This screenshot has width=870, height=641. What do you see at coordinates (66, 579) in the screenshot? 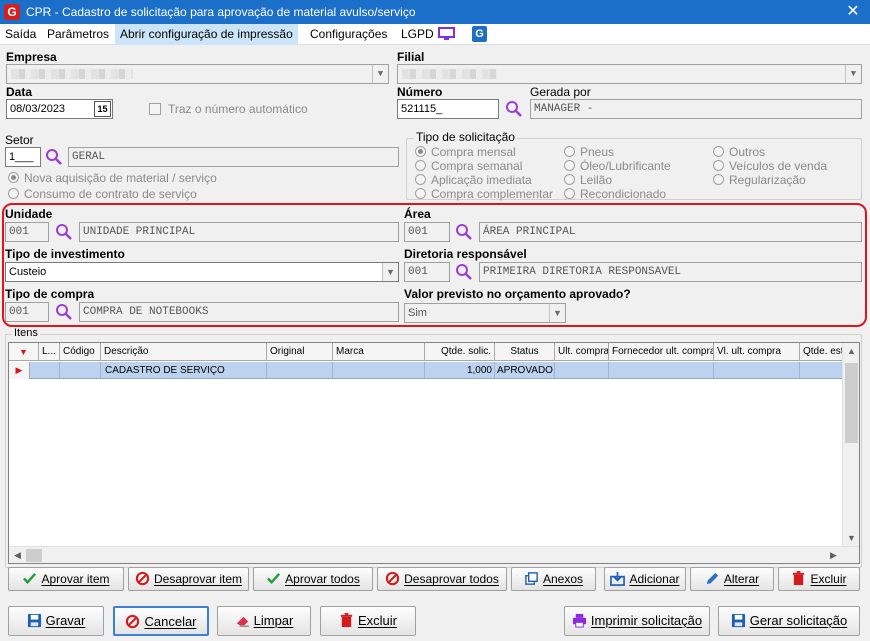
I see `aprovar-item-button: Aprovar item` at bounding box center [66, 579].